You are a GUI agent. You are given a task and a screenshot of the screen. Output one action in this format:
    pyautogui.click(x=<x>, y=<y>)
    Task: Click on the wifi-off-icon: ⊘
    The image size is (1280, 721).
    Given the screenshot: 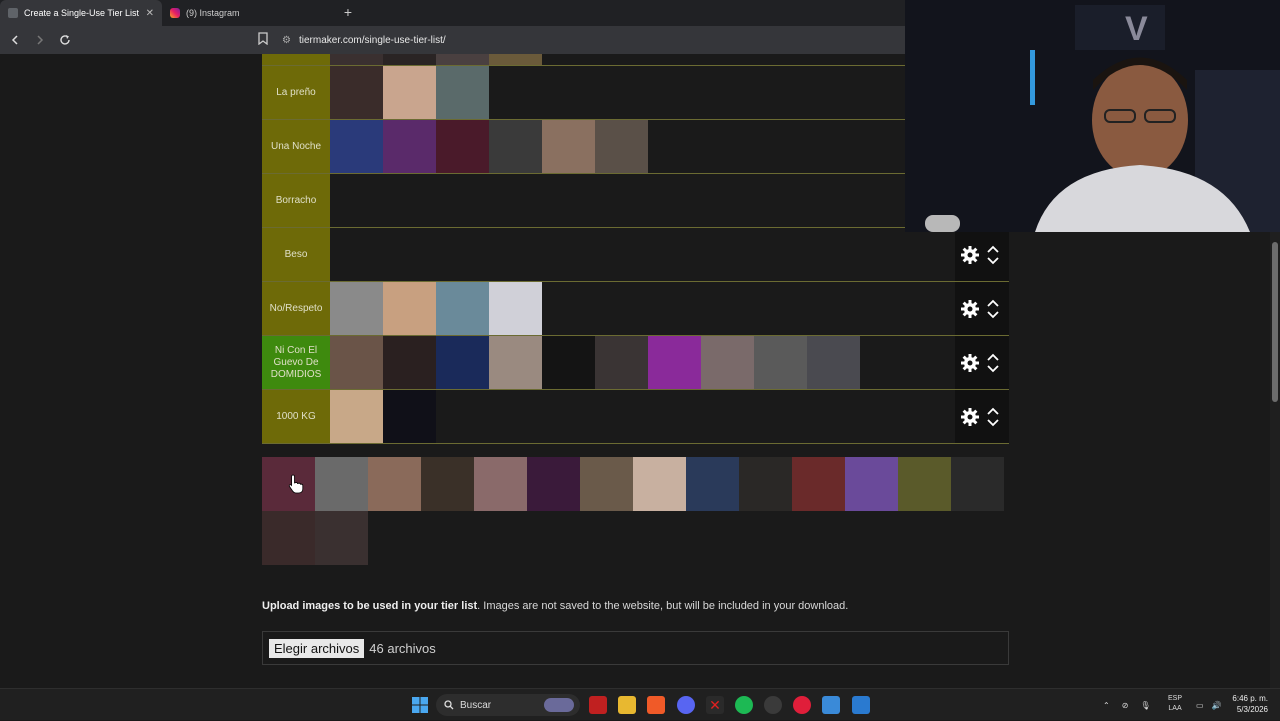 What is the action you would take?
    pyautogui.click(x=1125, y=705)
    